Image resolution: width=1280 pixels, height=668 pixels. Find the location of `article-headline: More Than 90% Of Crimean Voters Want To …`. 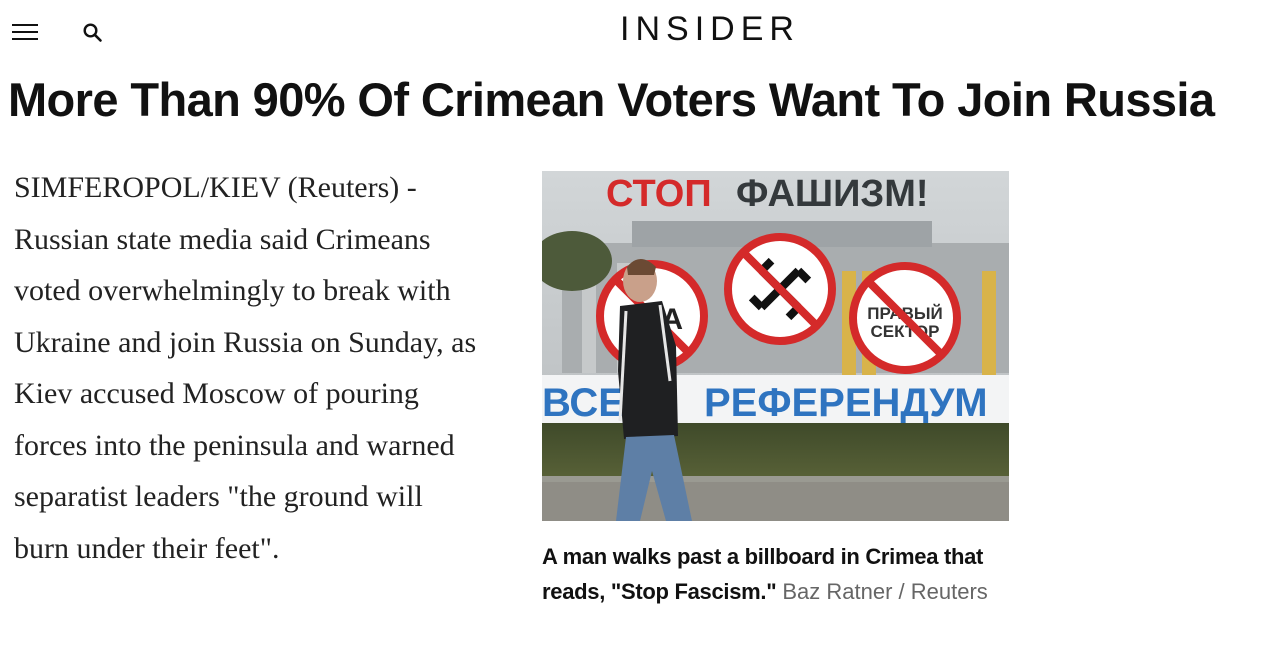

article-headline: More Than 90% Of Crimean Voters Want To … is located at coordinates (611, 99).